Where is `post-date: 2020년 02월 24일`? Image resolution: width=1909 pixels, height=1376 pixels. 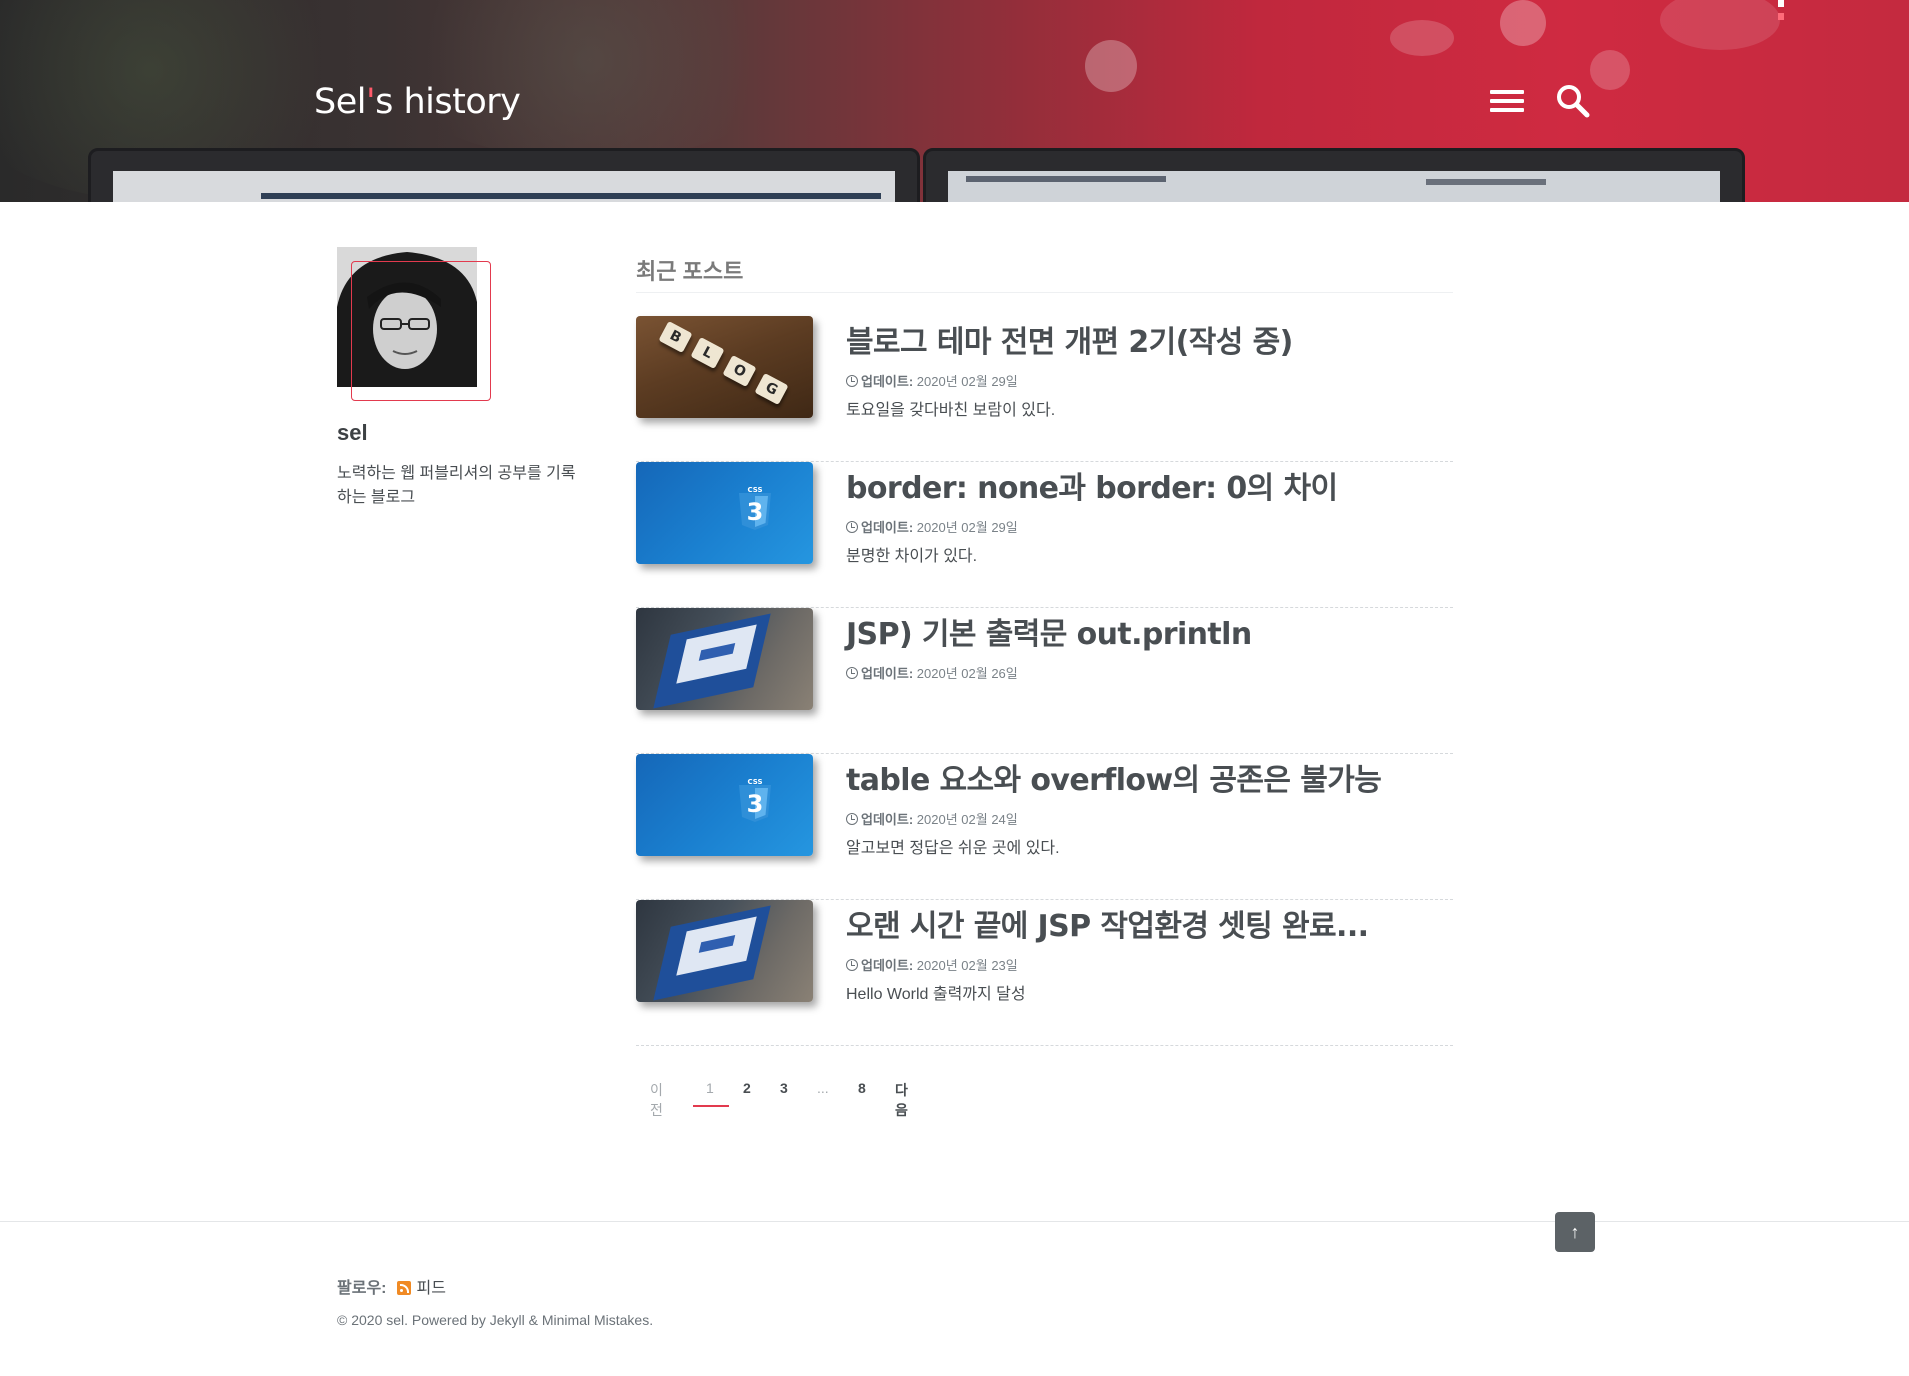 post-date: 2020년 02월 24일 is located at coordinates (967, 819).